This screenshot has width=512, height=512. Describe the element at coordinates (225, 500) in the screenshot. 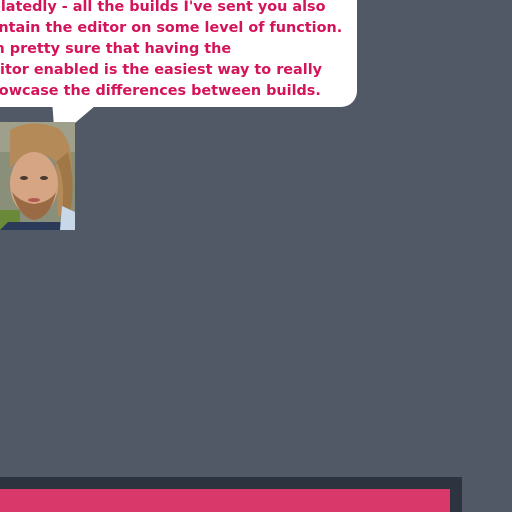

I see `bottom-bar` at that location.